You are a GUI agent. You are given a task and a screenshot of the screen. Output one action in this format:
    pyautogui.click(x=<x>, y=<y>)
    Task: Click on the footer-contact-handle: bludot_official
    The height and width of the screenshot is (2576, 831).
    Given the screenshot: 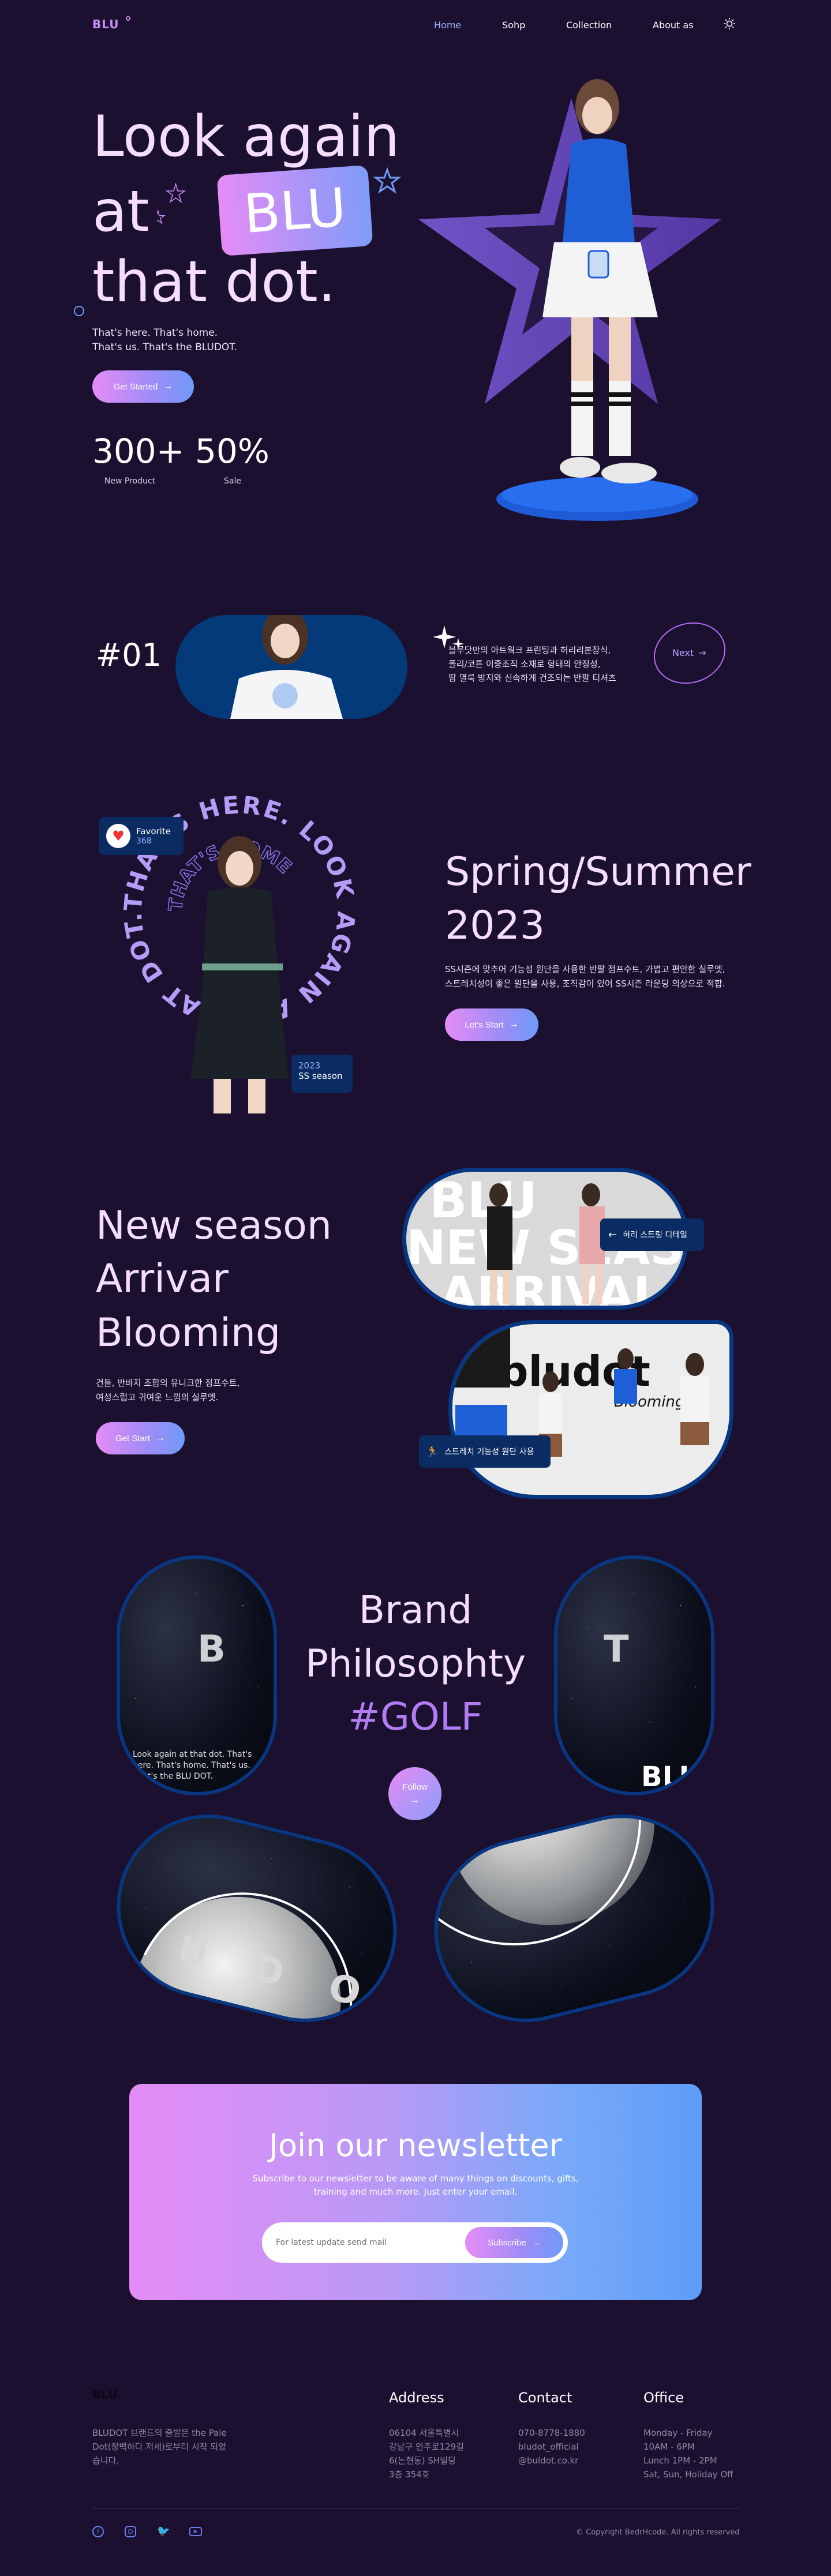 What is the action you would take?
    pyautogui.click(x=548, y=2447)
    